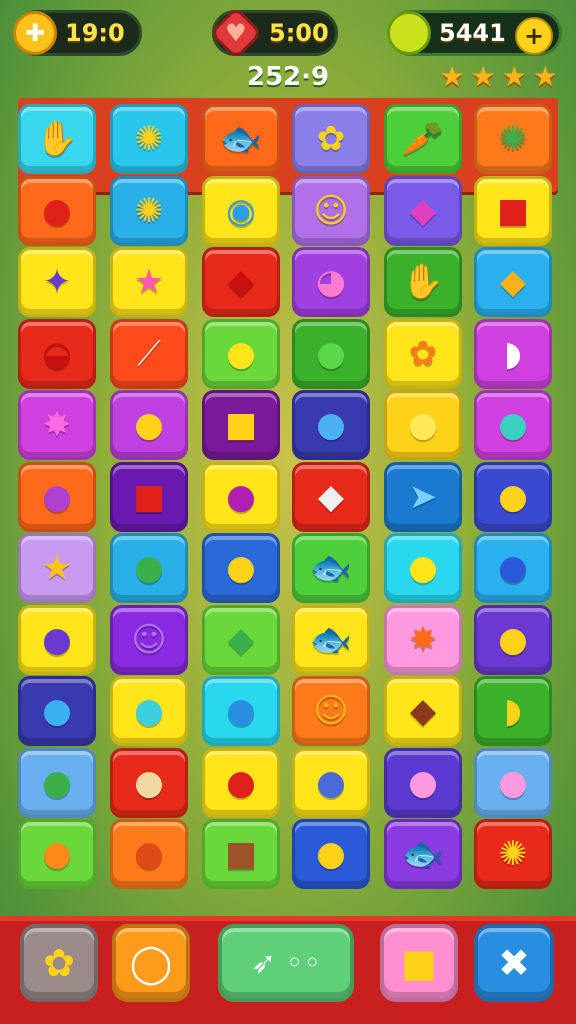 The image size is (576, 1024). I want to click on add-coins-button: +, so click(534, 36).